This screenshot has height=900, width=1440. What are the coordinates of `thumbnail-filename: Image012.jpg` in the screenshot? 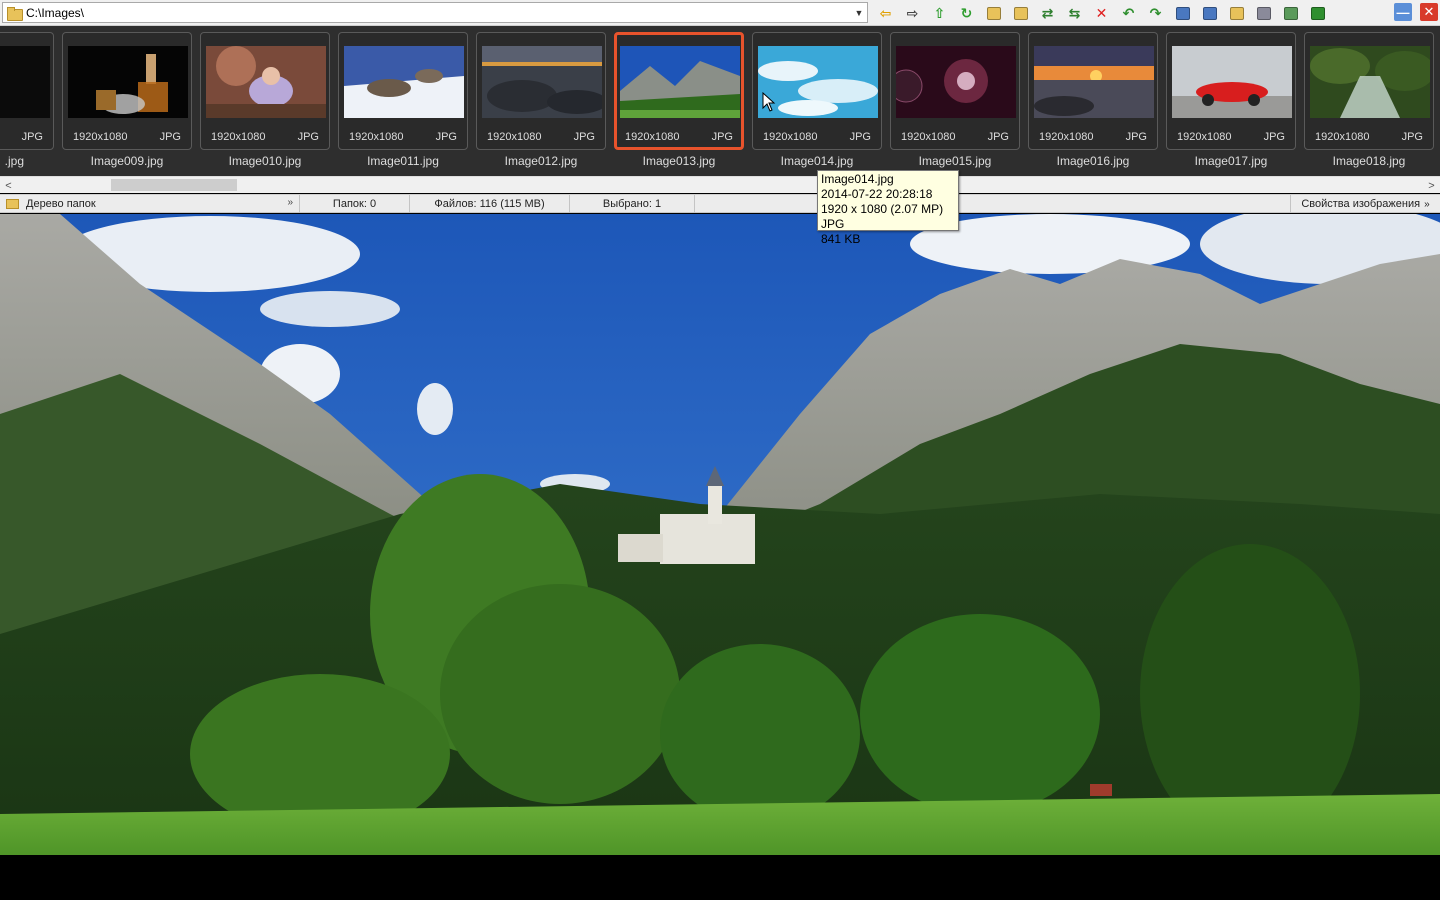 It's located at (541, 161).